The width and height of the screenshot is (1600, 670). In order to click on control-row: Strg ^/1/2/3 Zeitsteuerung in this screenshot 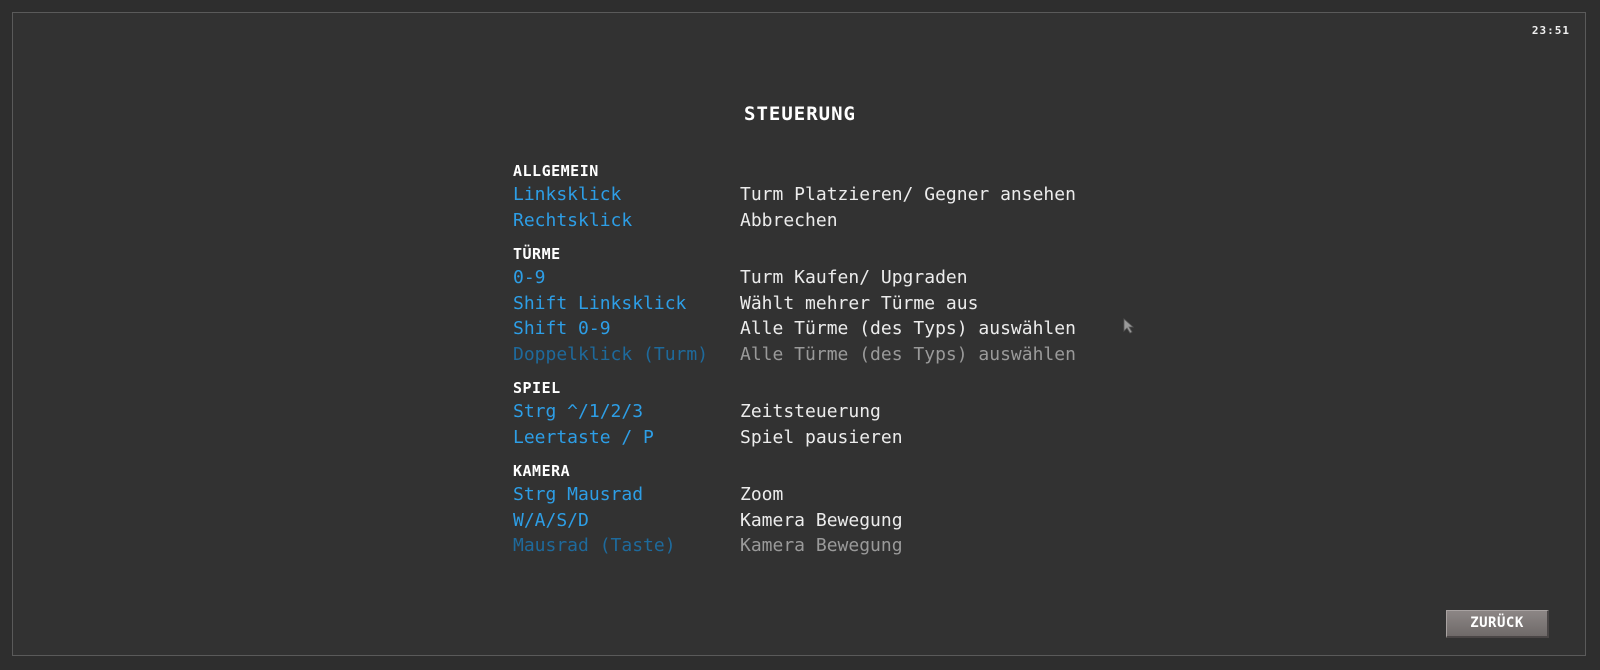, I will do `click(823, 412)`.